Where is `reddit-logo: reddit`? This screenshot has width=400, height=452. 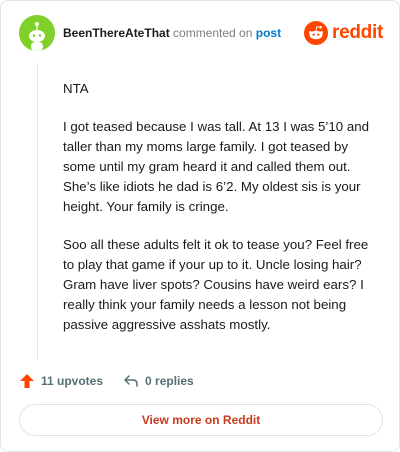
reddit-logo: reddit is located at coordinates (343, 33).